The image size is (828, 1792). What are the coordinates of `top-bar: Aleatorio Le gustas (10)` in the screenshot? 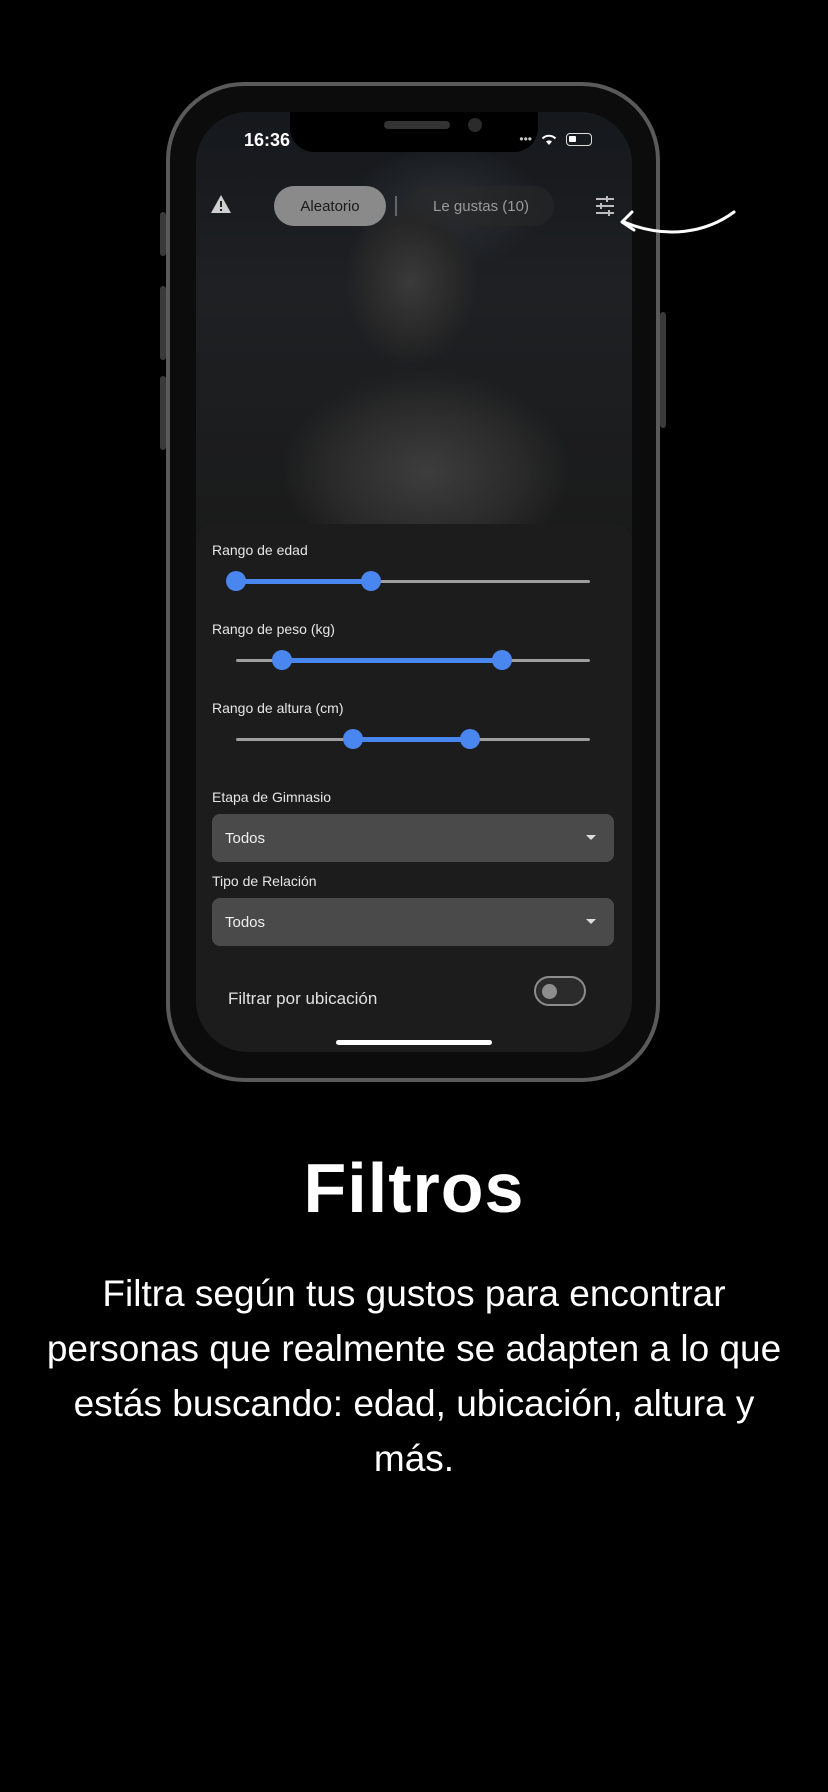 It's located at (414, 206).